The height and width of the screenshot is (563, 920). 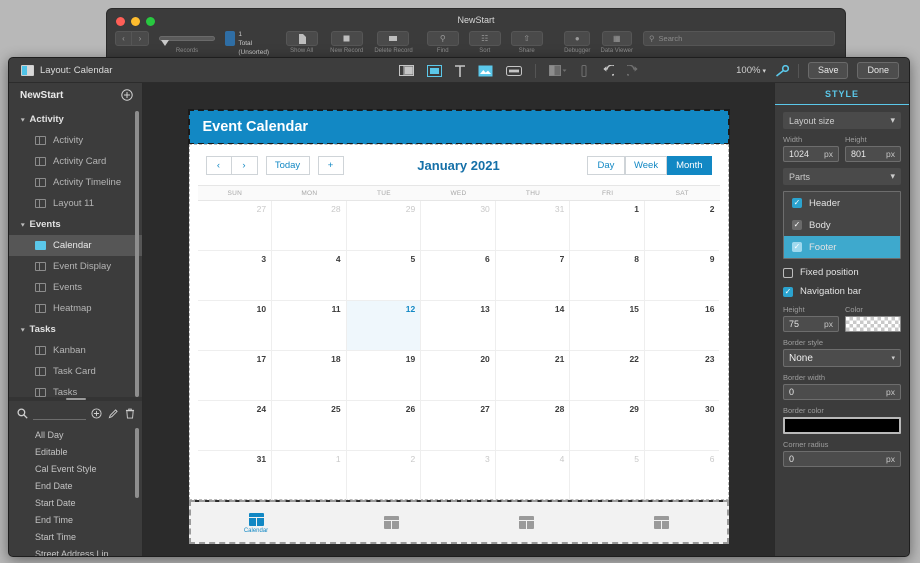 I want to click on section-layout-size: Layout size ▾, so click(x=842, y=120).